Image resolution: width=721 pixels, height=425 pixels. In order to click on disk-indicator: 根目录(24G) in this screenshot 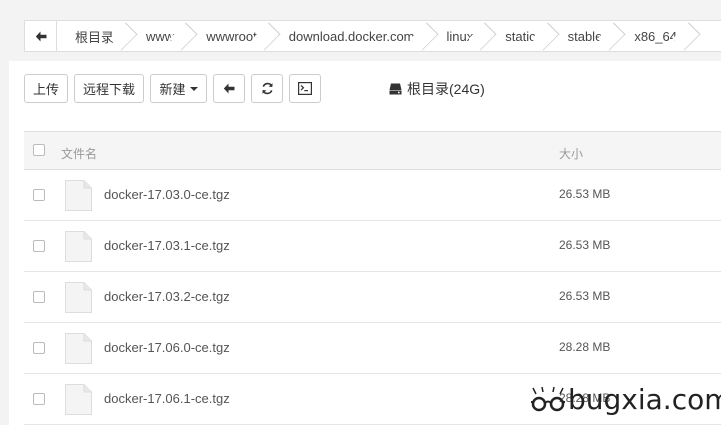, I will do `click(437, 89)`.